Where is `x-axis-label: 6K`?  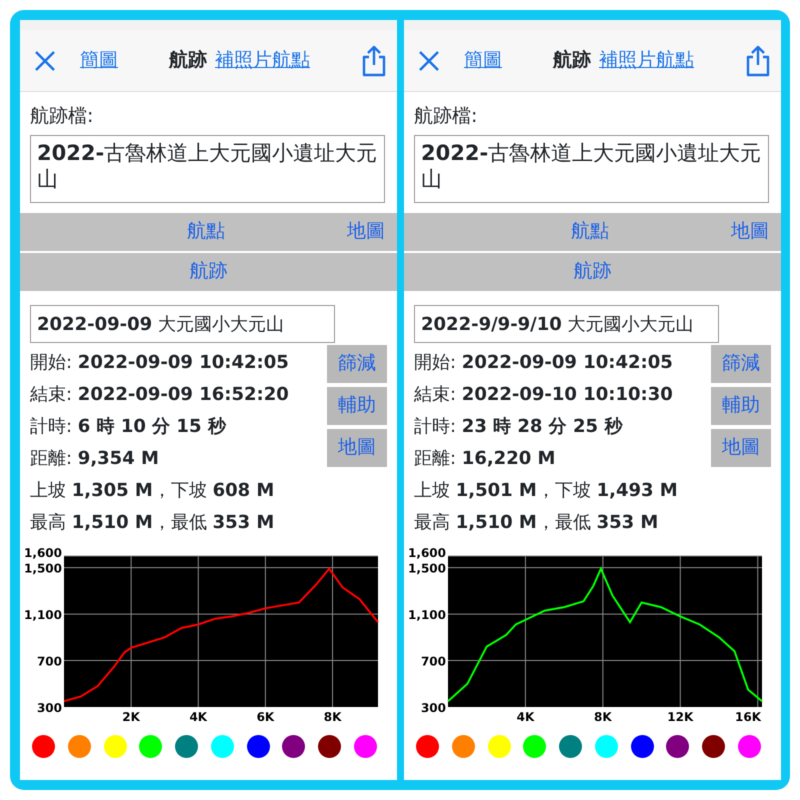 x-axis-label: 6K is located at coordinates (265, 717).